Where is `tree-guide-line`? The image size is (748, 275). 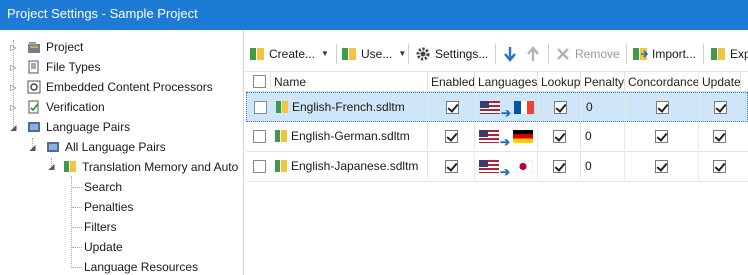
tree-guide-line is located at coordinates (77, 227).